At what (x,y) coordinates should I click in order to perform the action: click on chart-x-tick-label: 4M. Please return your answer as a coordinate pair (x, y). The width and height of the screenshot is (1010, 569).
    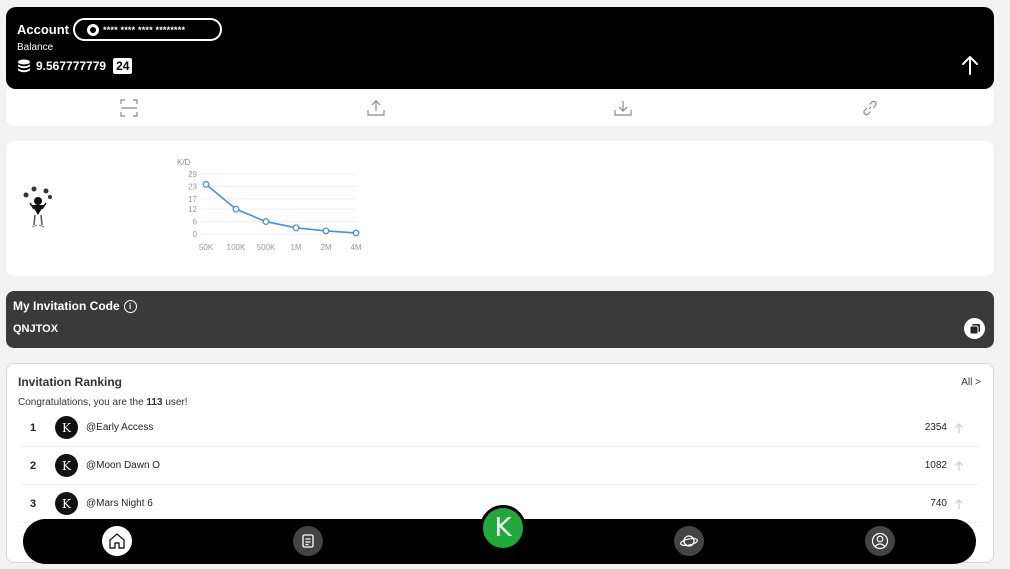
    Looking at the image, I should click on (355, 247).